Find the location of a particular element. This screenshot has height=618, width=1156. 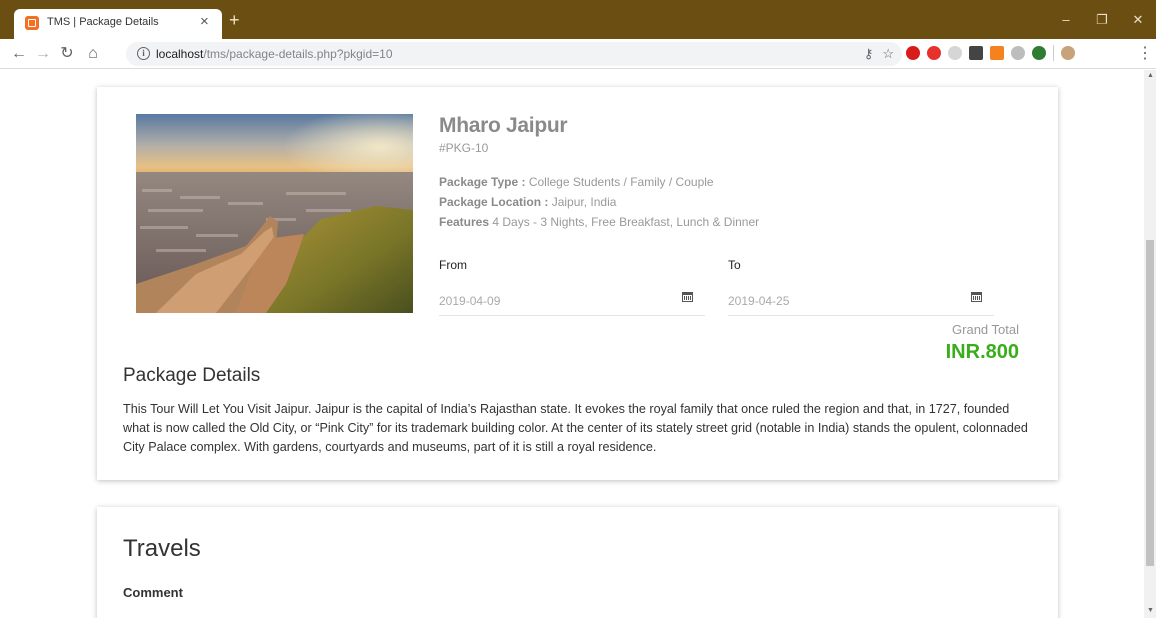

from-date-label: From is located at coordinates (453, 265).